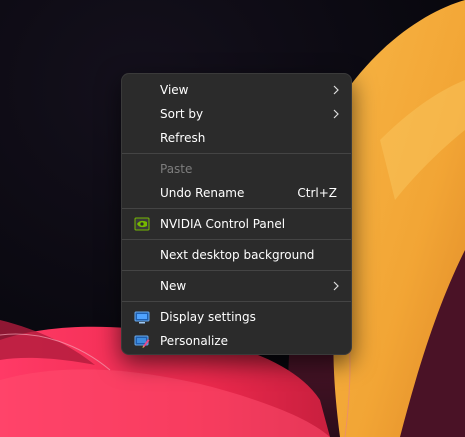 The image size is (465, 437). I want to click on menu-item-personalize: Personalize, so click(236, 341).